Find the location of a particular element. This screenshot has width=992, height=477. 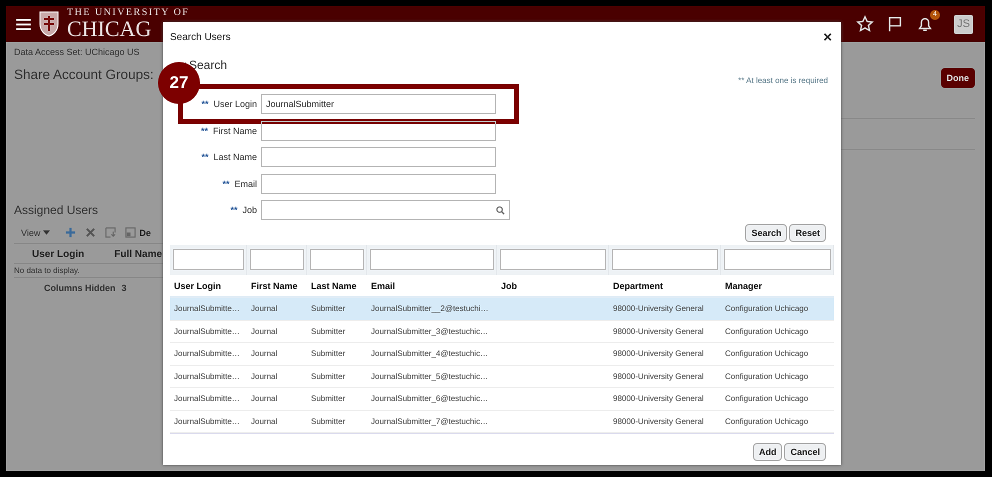

columns-hidden-count: 3 is located at coordinates (124, 288).